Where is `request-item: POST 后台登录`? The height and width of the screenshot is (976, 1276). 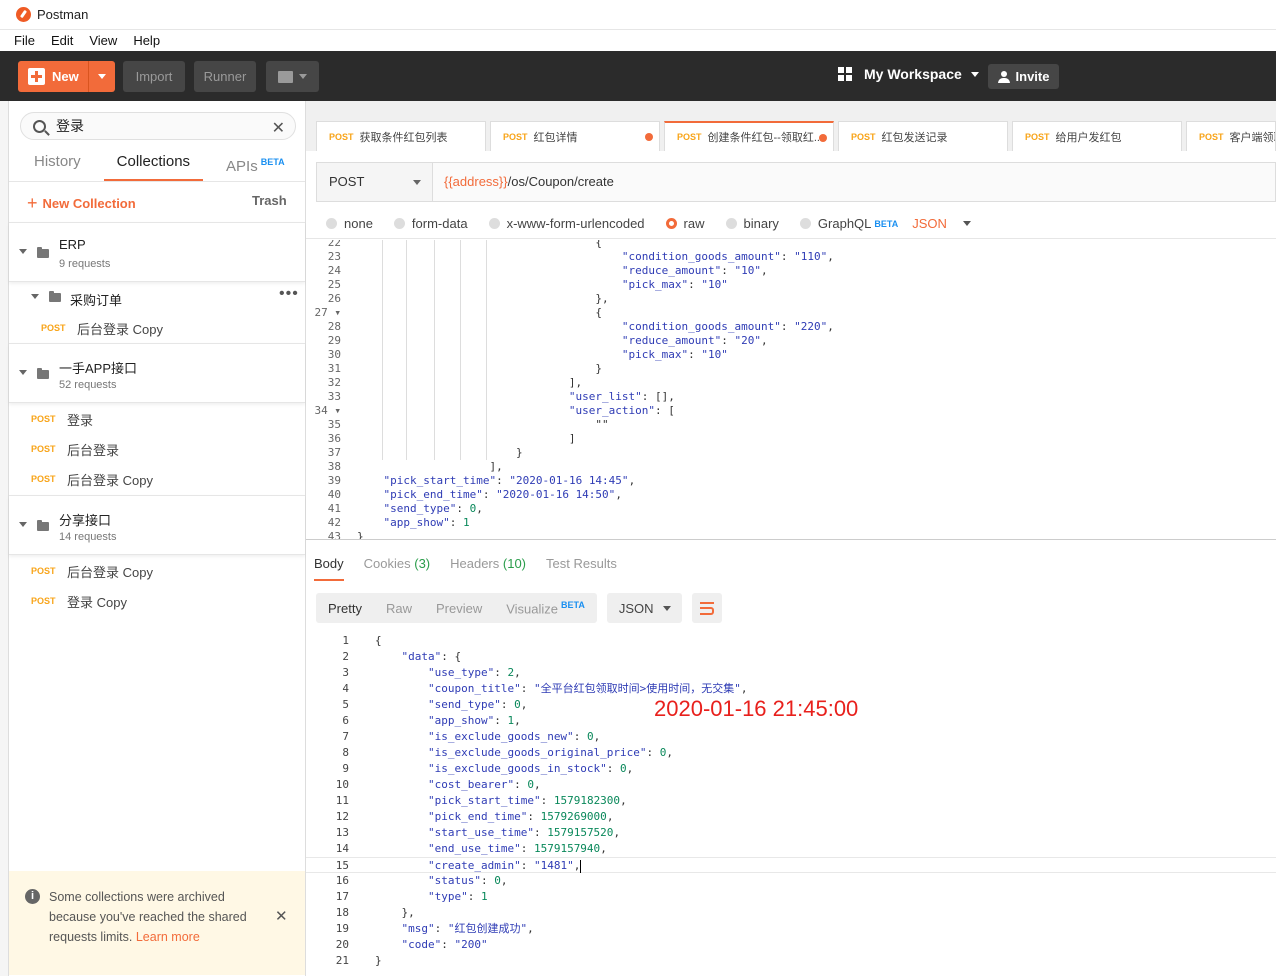
request-item: POST 后台登录 is located at coordinates (157, 449).